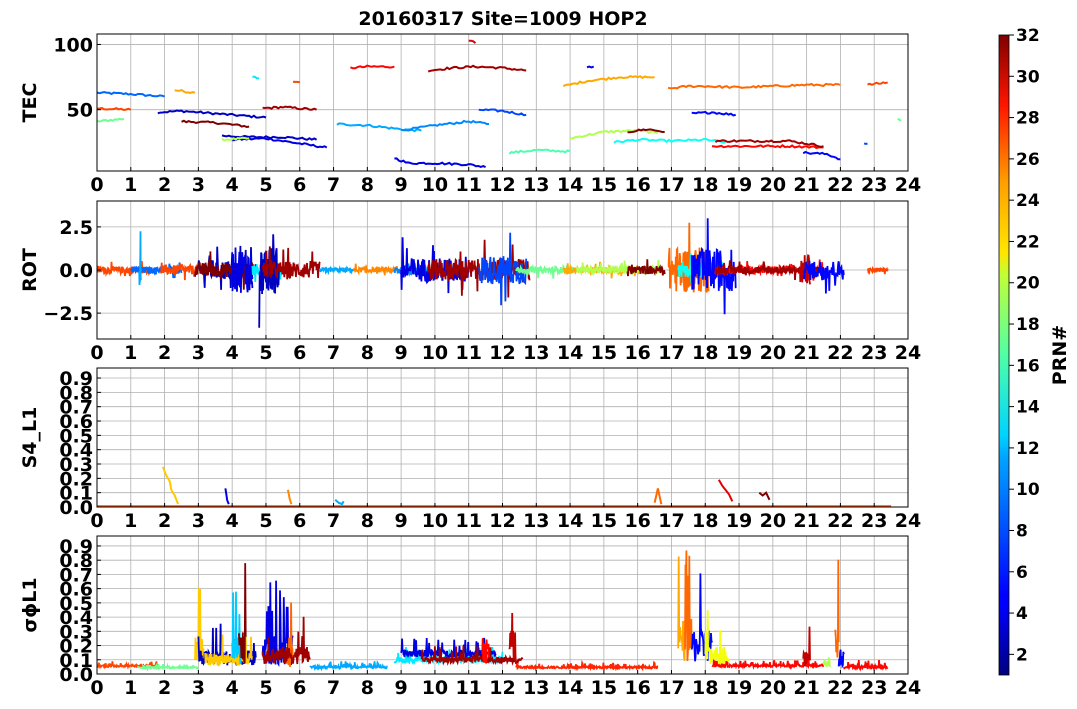 This screenshot has width=1077, height=709. I want to click on y-tick-label: −2.5, so click(68, 314).